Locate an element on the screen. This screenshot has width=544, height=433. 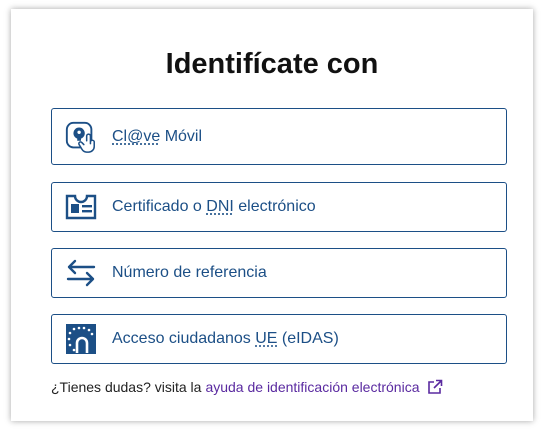
ue-abbr: UE is located at coordinates (266, 338).